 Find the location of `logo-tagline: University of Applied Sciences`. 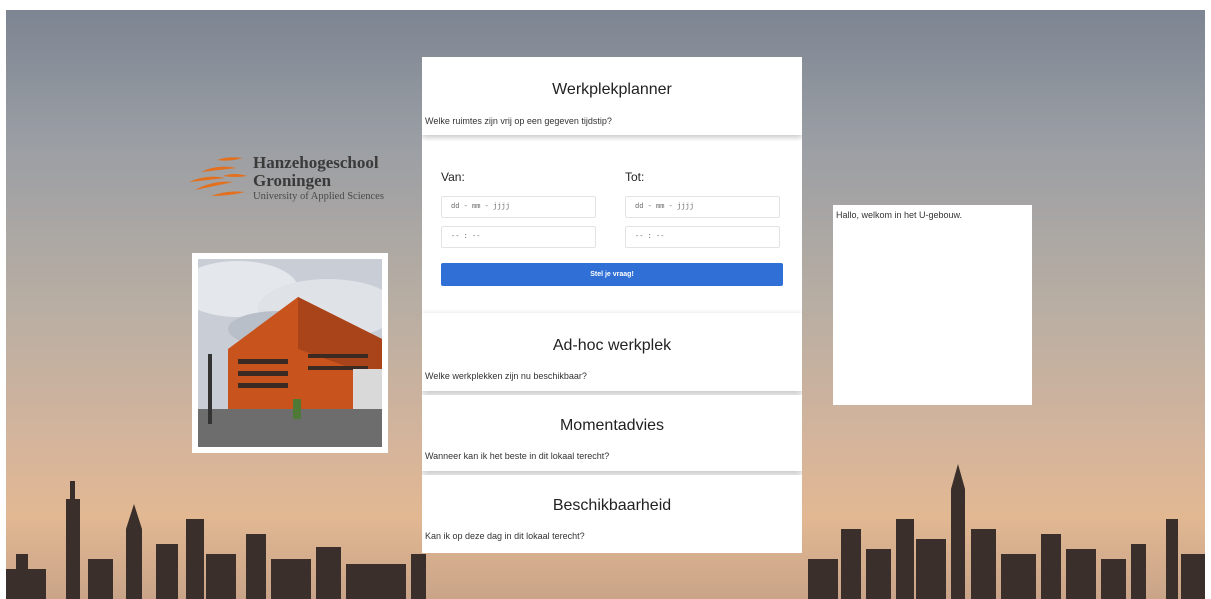

logo-tagline: University of Applied Sciences is located at coordinates (318, 196).